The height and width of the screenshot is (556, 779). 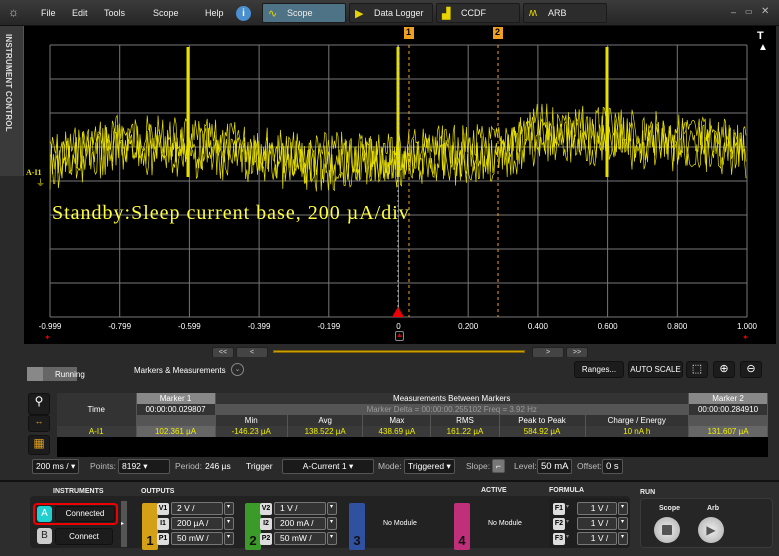 I want to click on status-text: Running, so click(x=70, y=374).